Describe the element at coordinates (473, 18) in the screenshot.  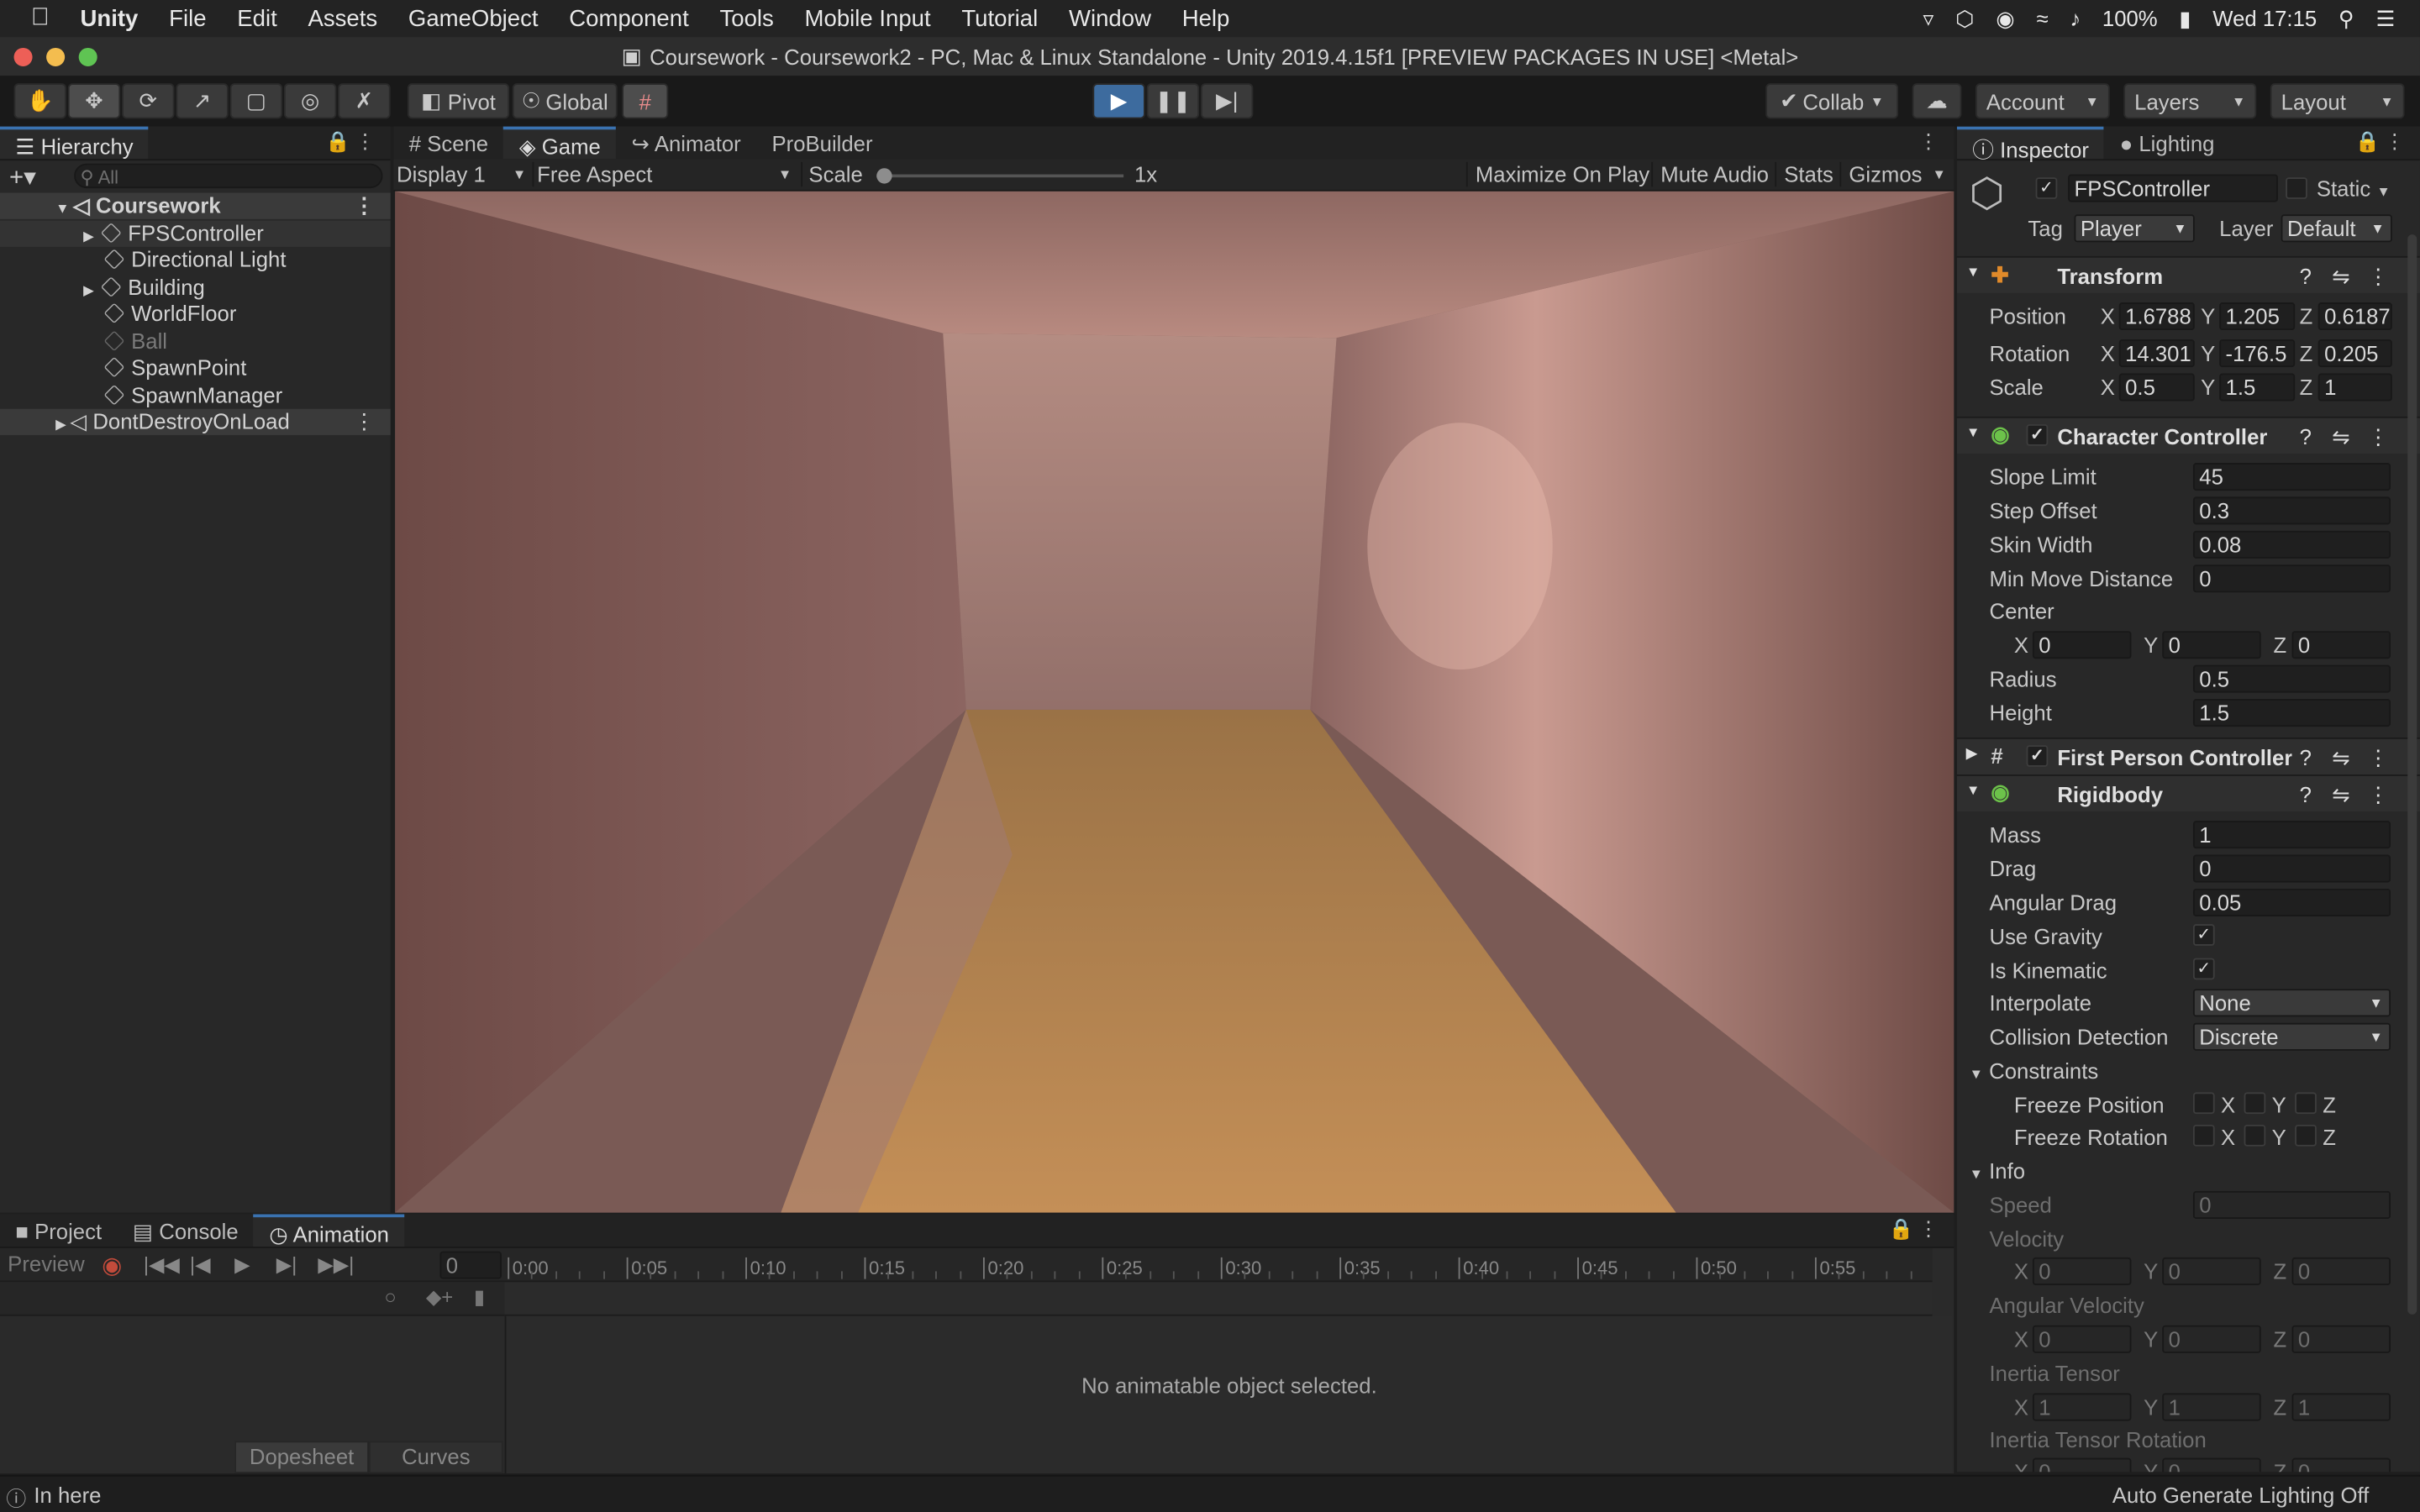
I see `menu-gameobject: GameObject` at that location.